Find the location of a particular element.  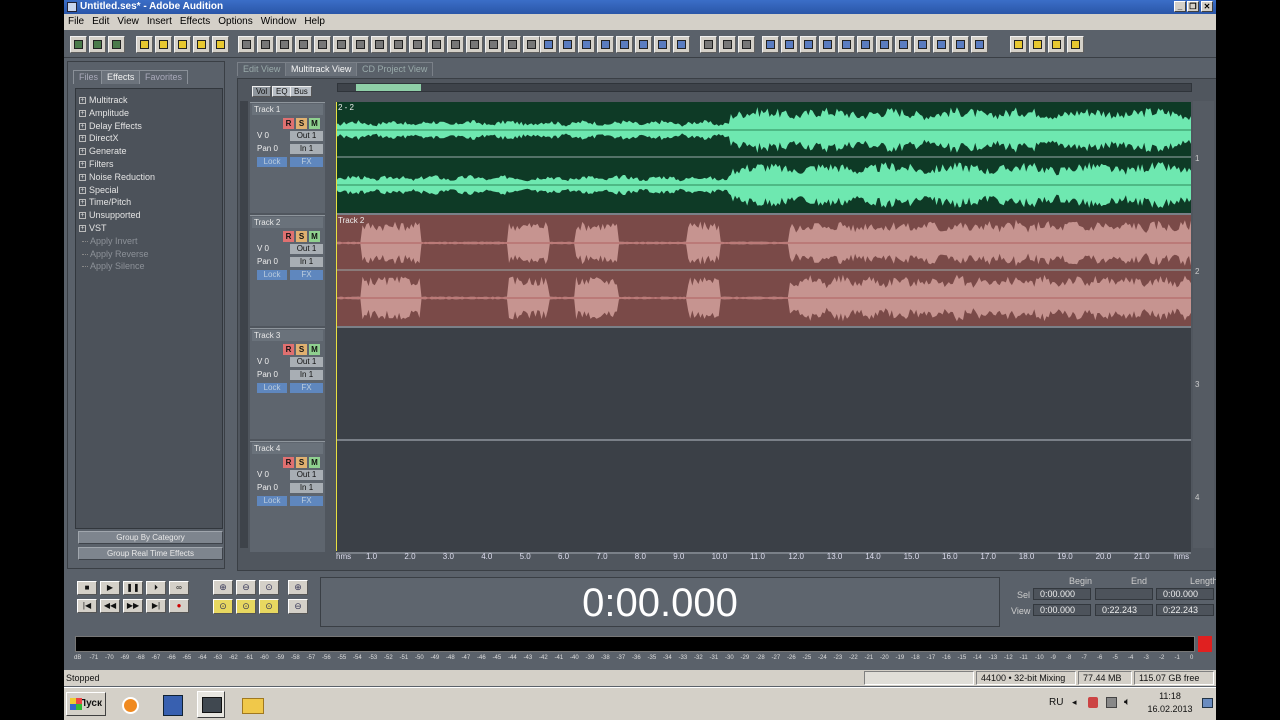

zoom-to-left-button: ⊙ is located at coordinates (223, 606).